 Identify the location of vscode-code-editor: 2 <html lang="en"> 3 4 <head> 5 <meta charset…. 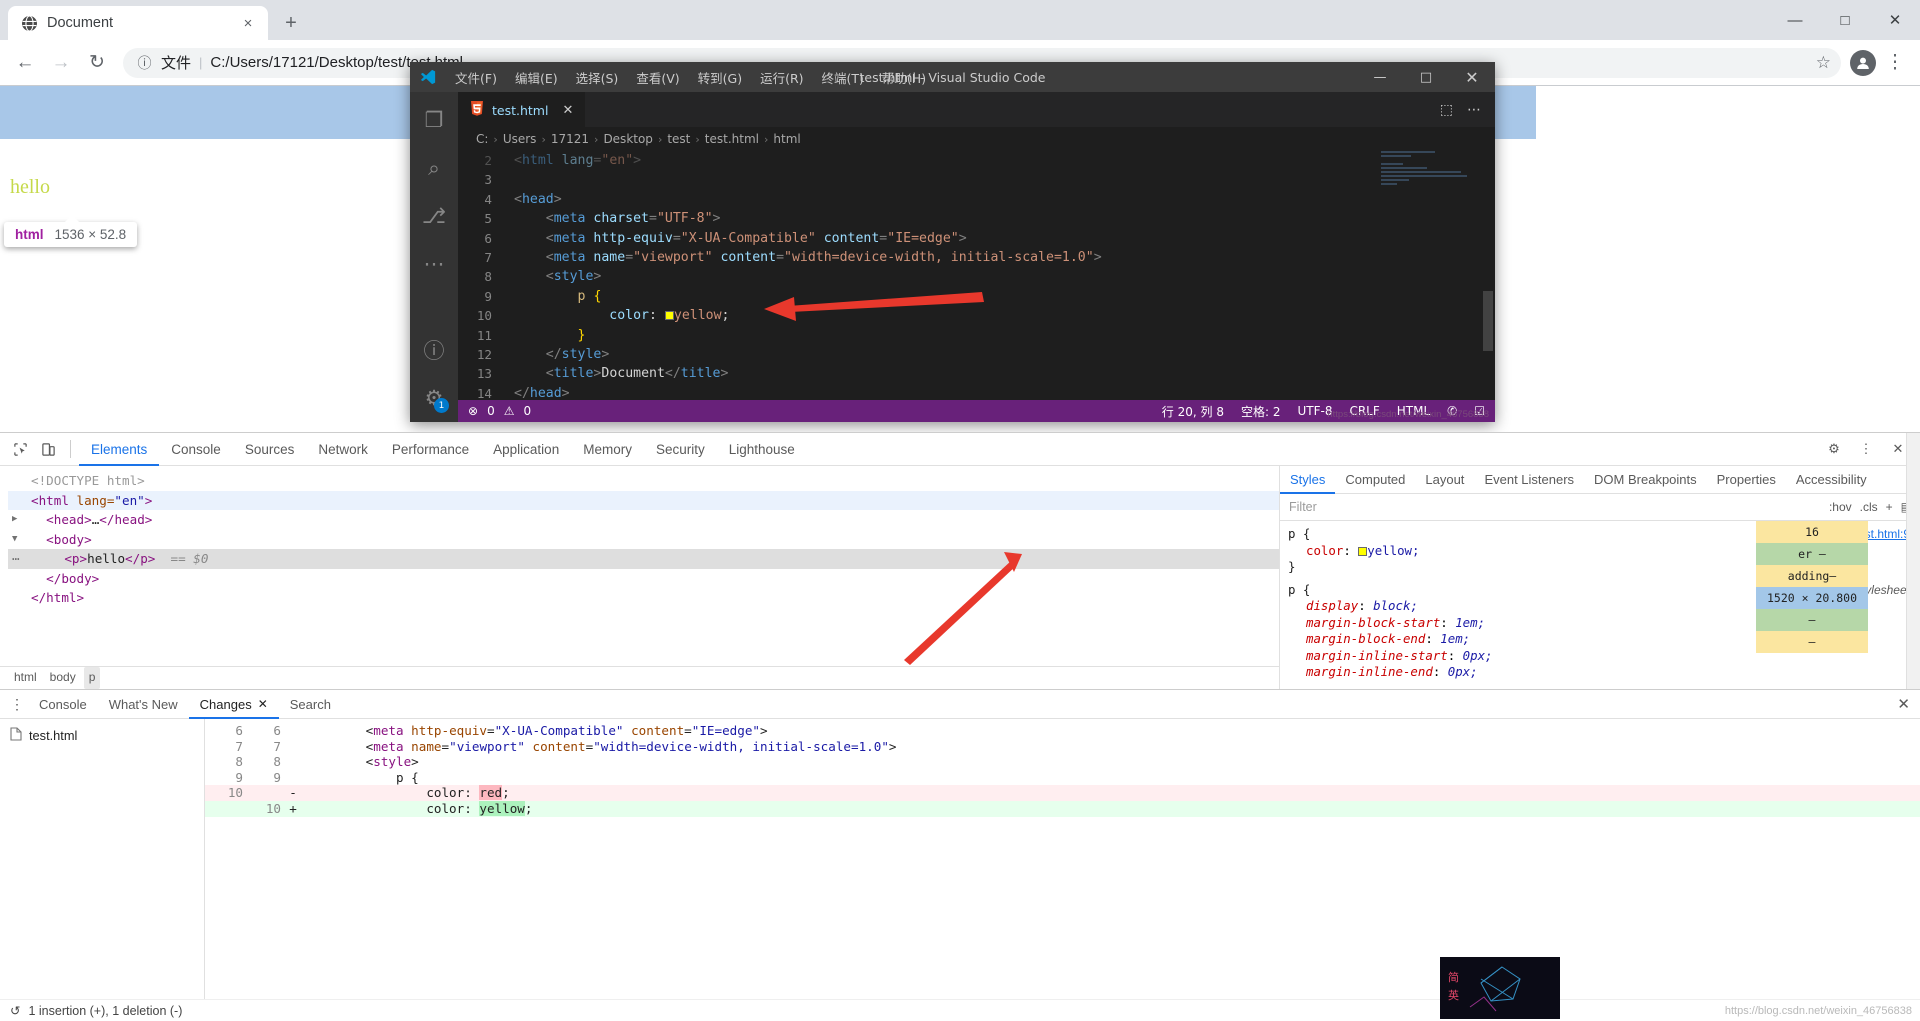
(976, 275).